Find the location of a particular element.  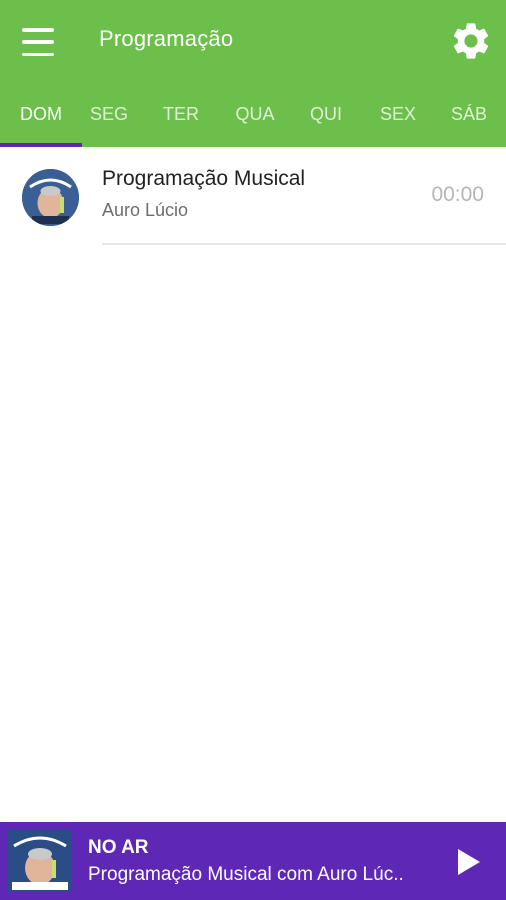

play-icon is located at coordinates (468, 862).